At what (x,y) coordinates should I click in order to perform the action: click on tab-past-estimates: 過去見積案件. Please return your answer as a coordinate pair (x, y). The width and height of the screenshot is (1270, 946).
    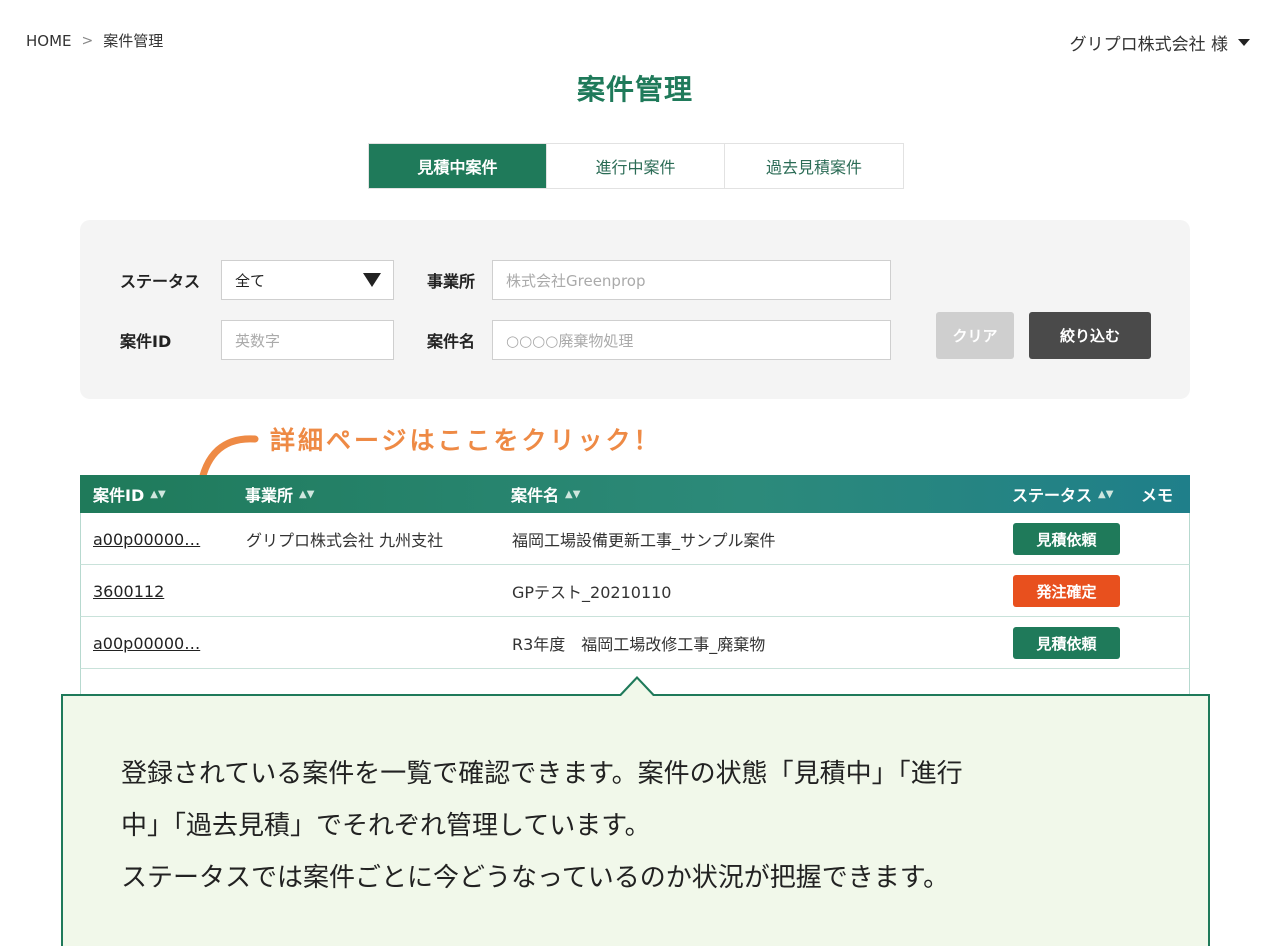
    Looking at the image, I should click on (814, 166).